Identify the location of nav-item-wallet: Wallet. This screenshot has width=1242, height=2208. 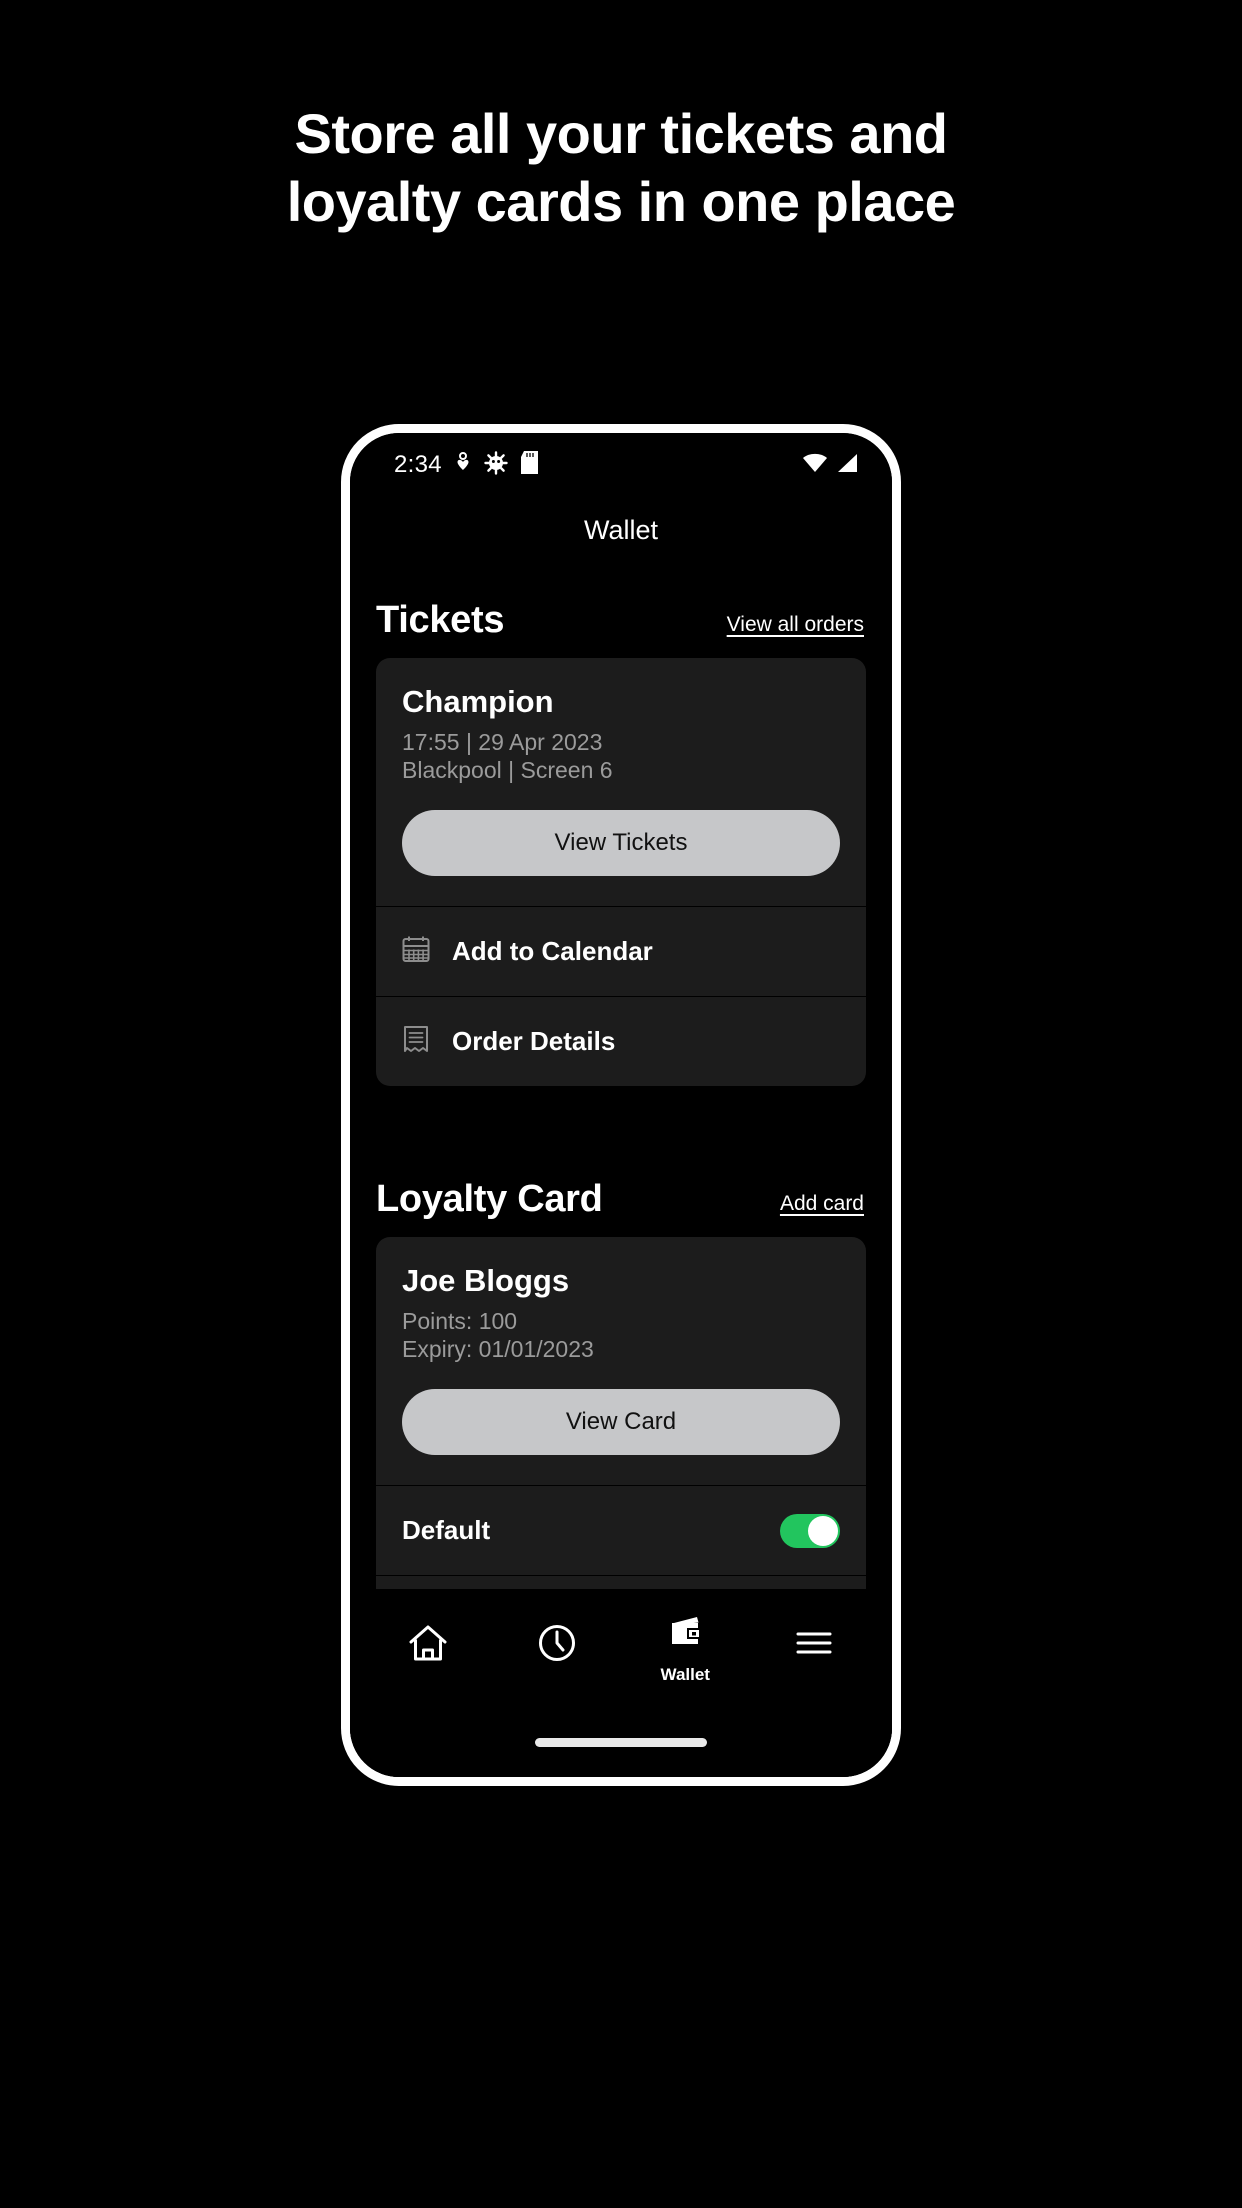
(685, 1648).